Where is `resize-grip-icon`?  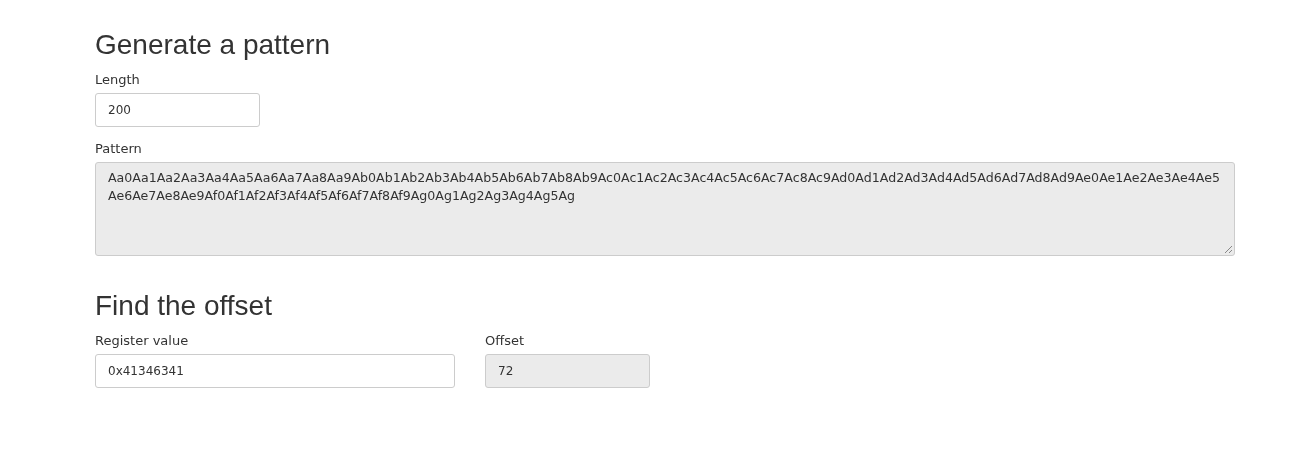
resize-grip-icon is located at coordinates (1228, 248).